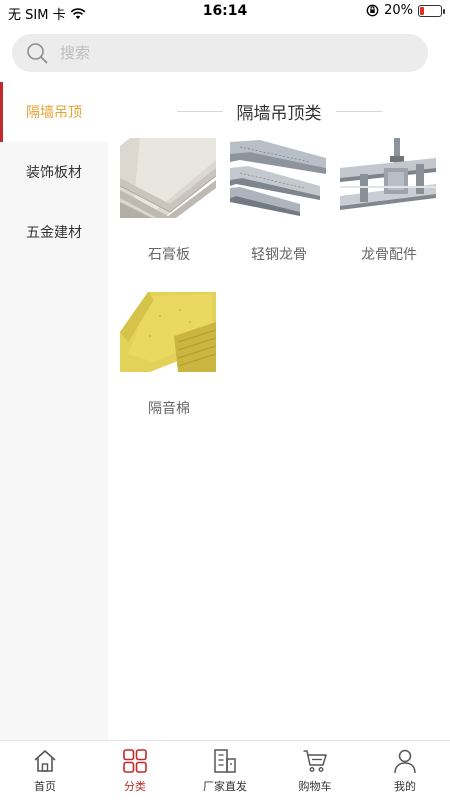  Describe the element at coordinates (168, 332) in the screenshot. I see `soundproof-cotton-image` at that location.